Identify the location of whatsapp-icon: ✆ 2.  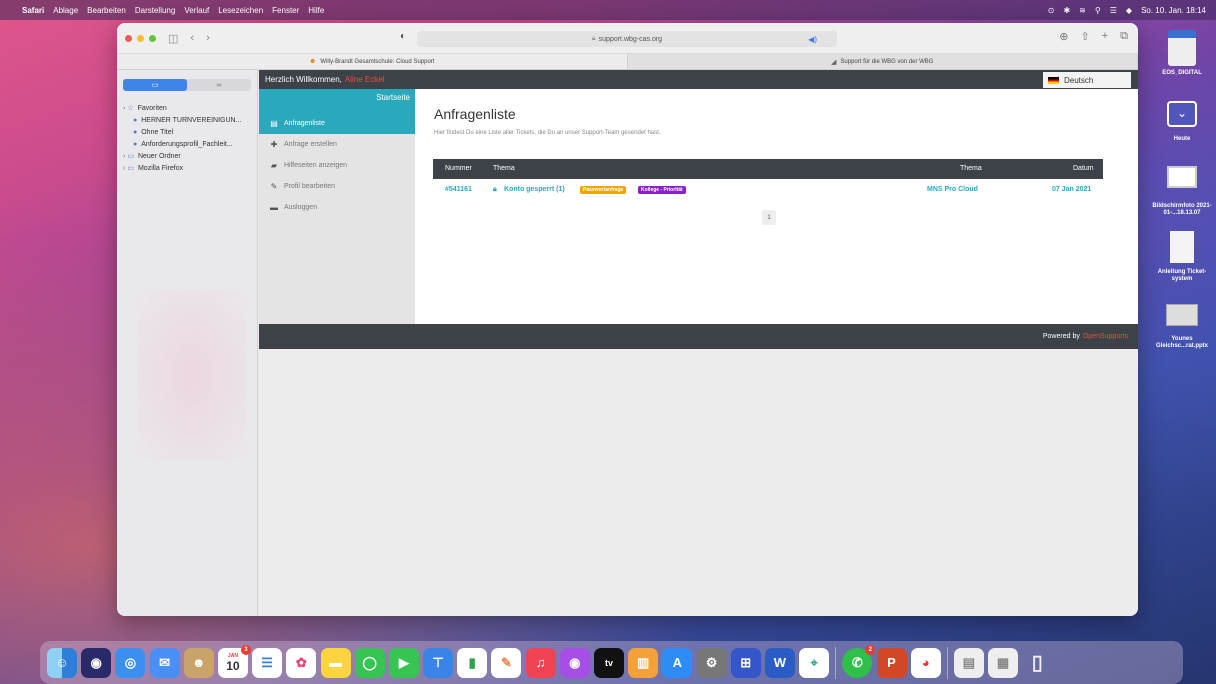
(859, 661).